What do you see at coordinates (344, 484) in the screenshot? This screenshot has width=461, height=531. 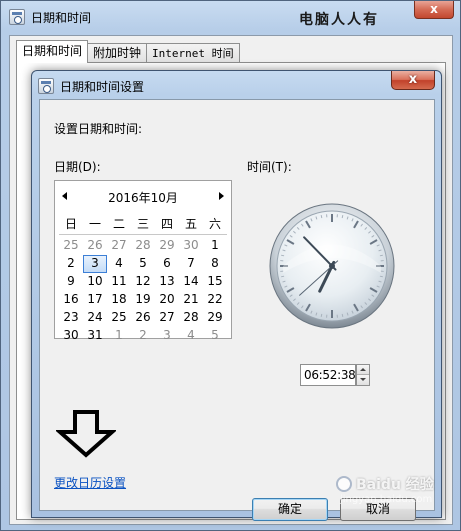 I see `baidu-paw-logo-icon` at bounding box center [344, 484].